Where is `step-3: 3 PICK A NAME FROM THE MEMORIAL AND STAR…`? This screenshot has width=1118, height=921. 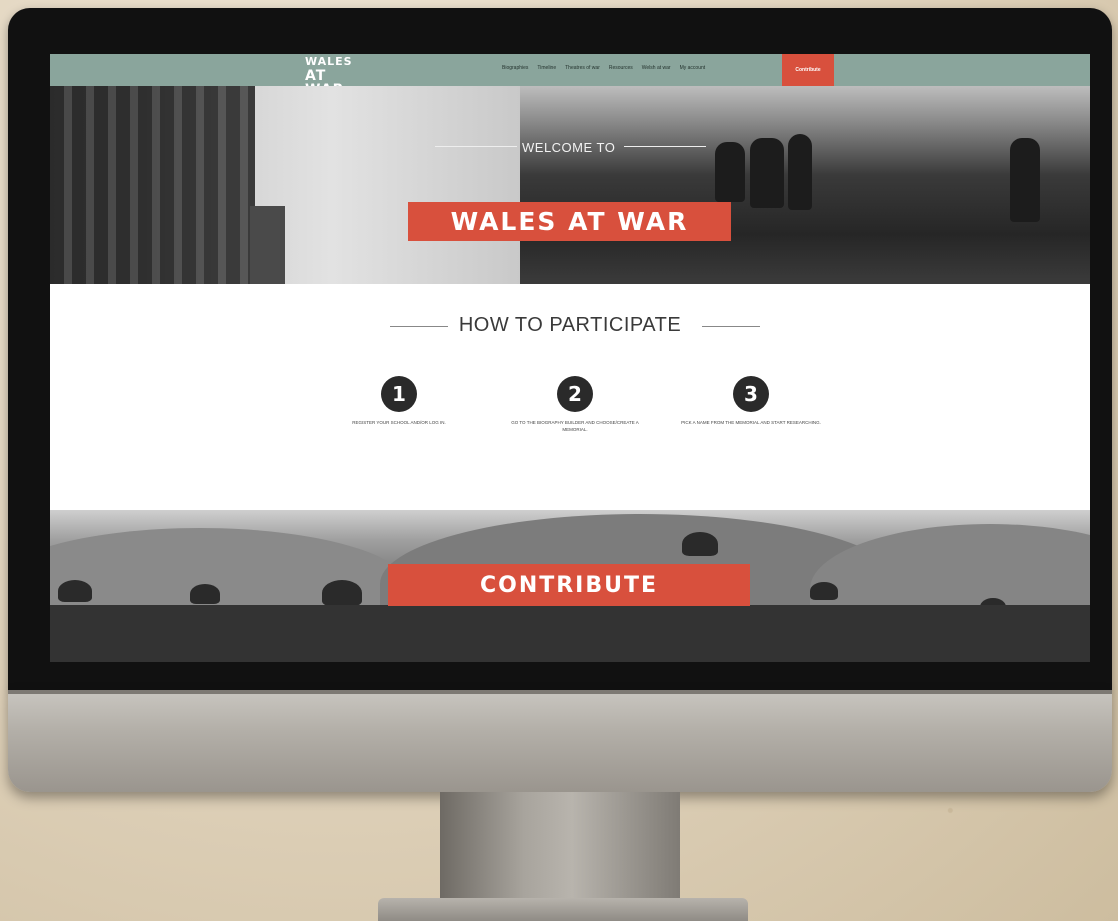
step-3: 3 PICK A NAME FROM THE MEMORIAL AND STAR… is located at coordinates (751, 401).